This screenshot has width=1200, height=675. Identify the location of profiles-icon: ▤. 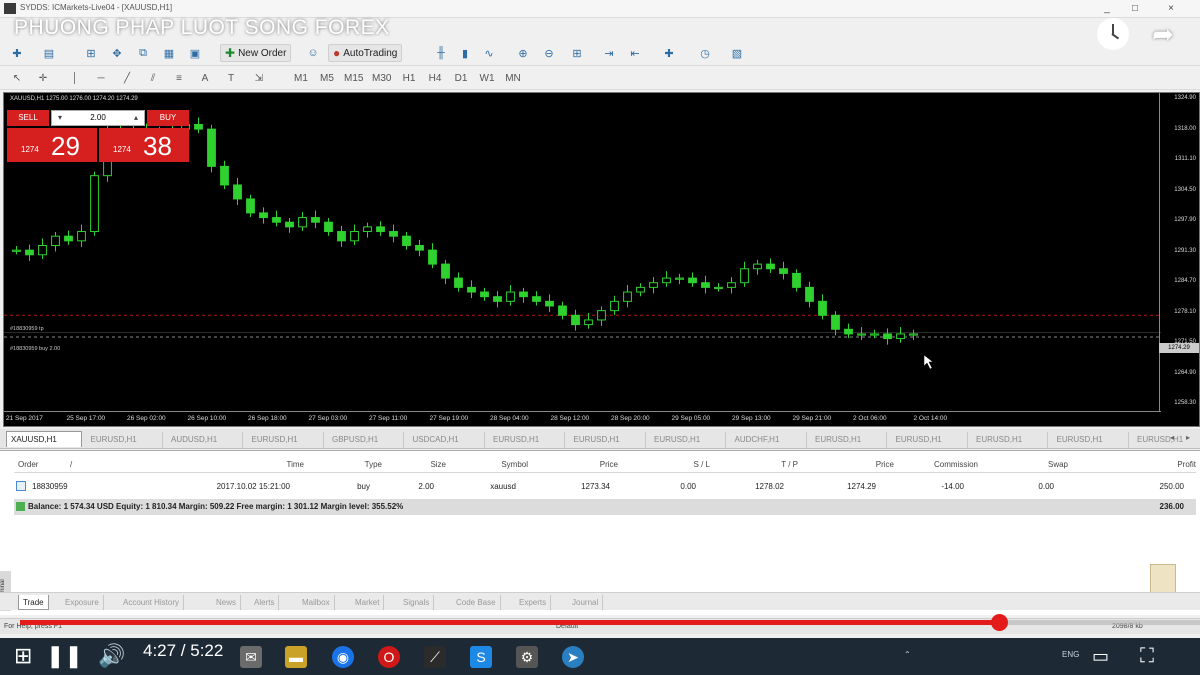
(49, 53).